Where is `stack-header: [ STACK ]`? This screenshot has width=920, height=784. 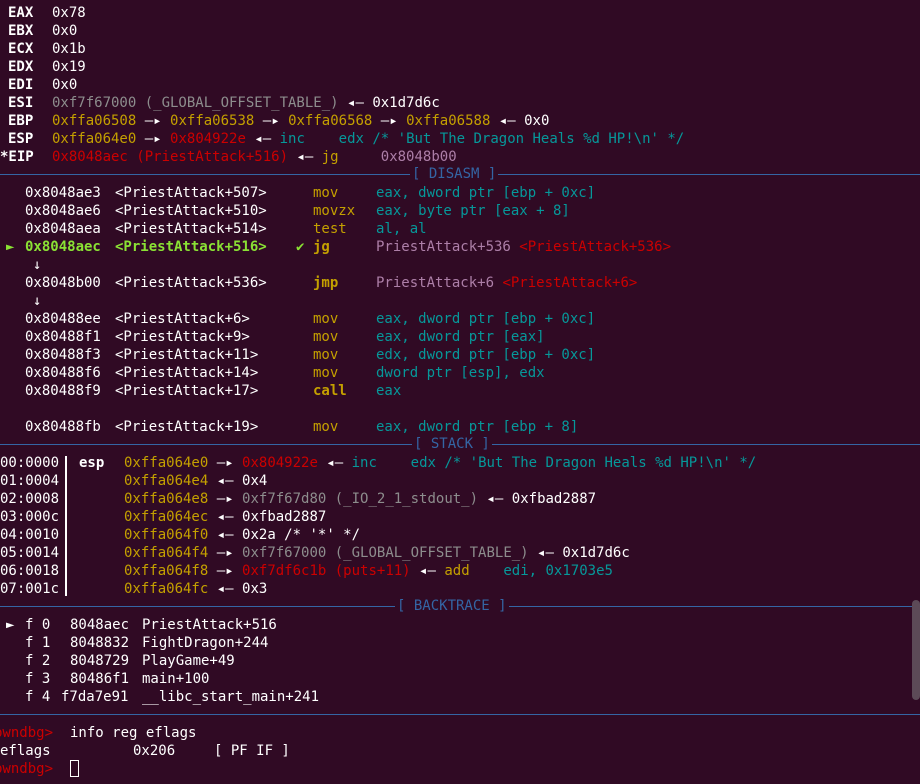
stack-header: [ STACK ] is located at coordinates (452, 444).